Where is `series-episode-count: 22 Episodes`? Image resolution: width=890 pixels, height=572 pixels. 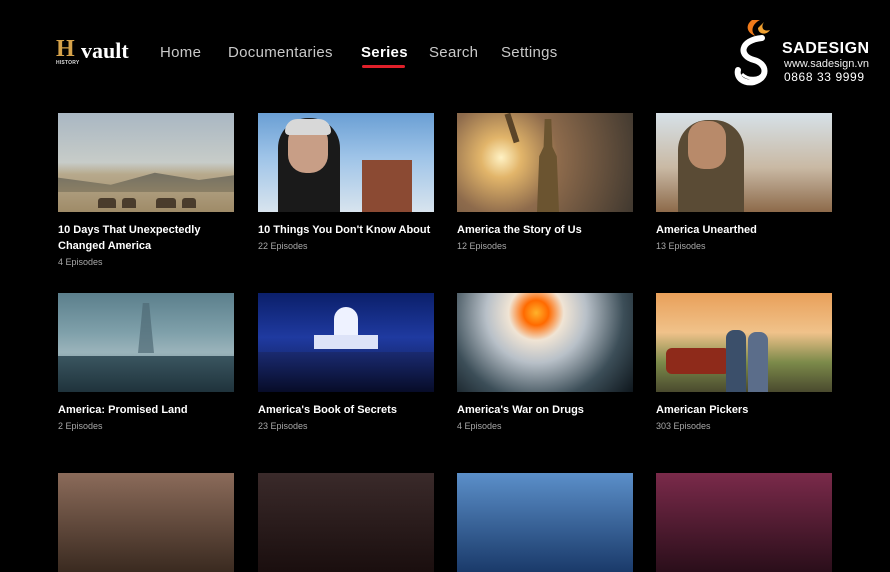 series-episode-count: 22 Episodes is located at coordinates (283, 246).